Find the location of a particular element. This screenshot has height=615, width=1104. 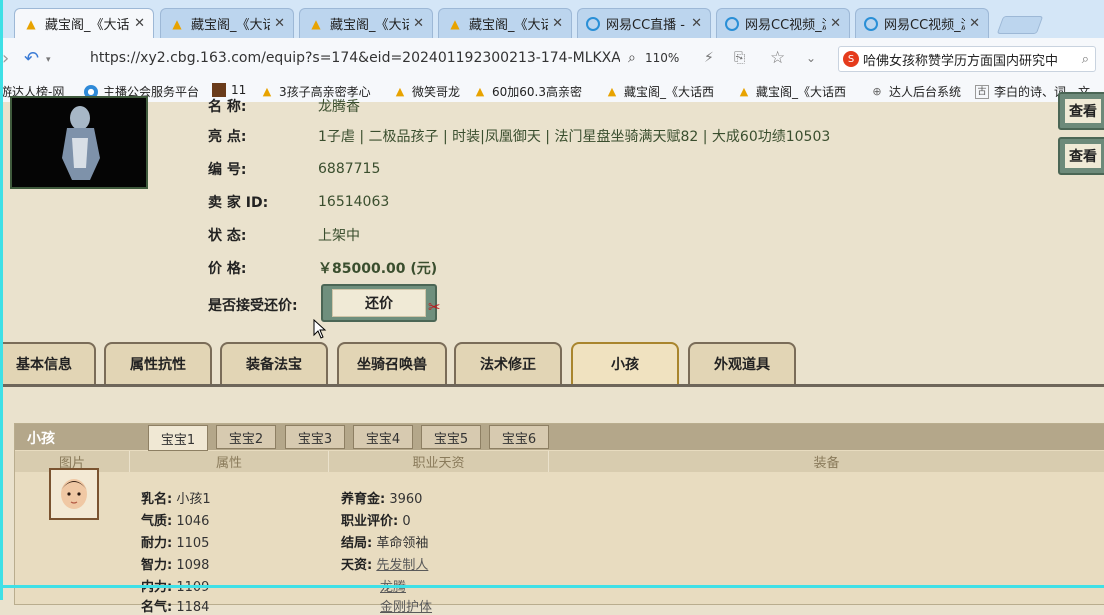

talent-link: 先发制人 is located at coordinates (402, 565).